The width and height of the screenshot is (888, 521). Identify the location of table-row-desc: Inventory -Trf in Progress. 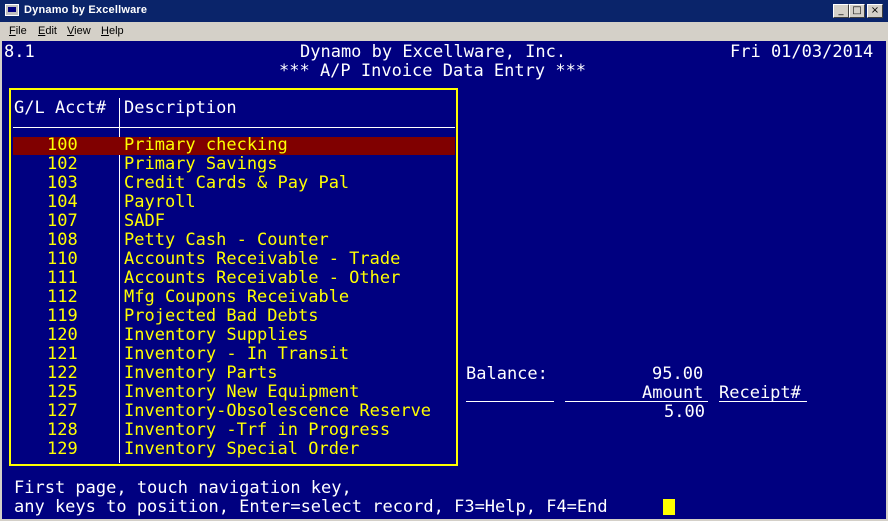
(257, 430).